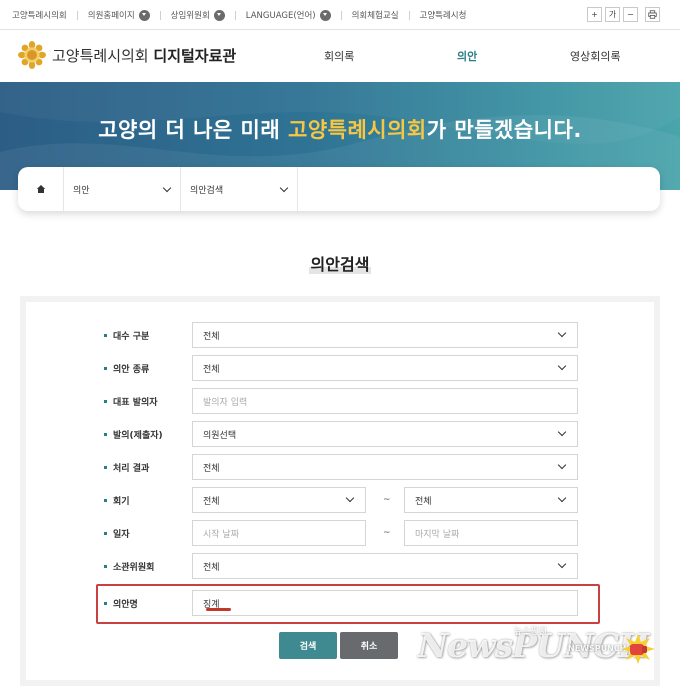 Image resolution: width=680 pixels, height=694 pixels. What do you see at coordinates (369, 645) in the screenshot?
I see `cancel-button: 취소` at bounding box center [369, 645].